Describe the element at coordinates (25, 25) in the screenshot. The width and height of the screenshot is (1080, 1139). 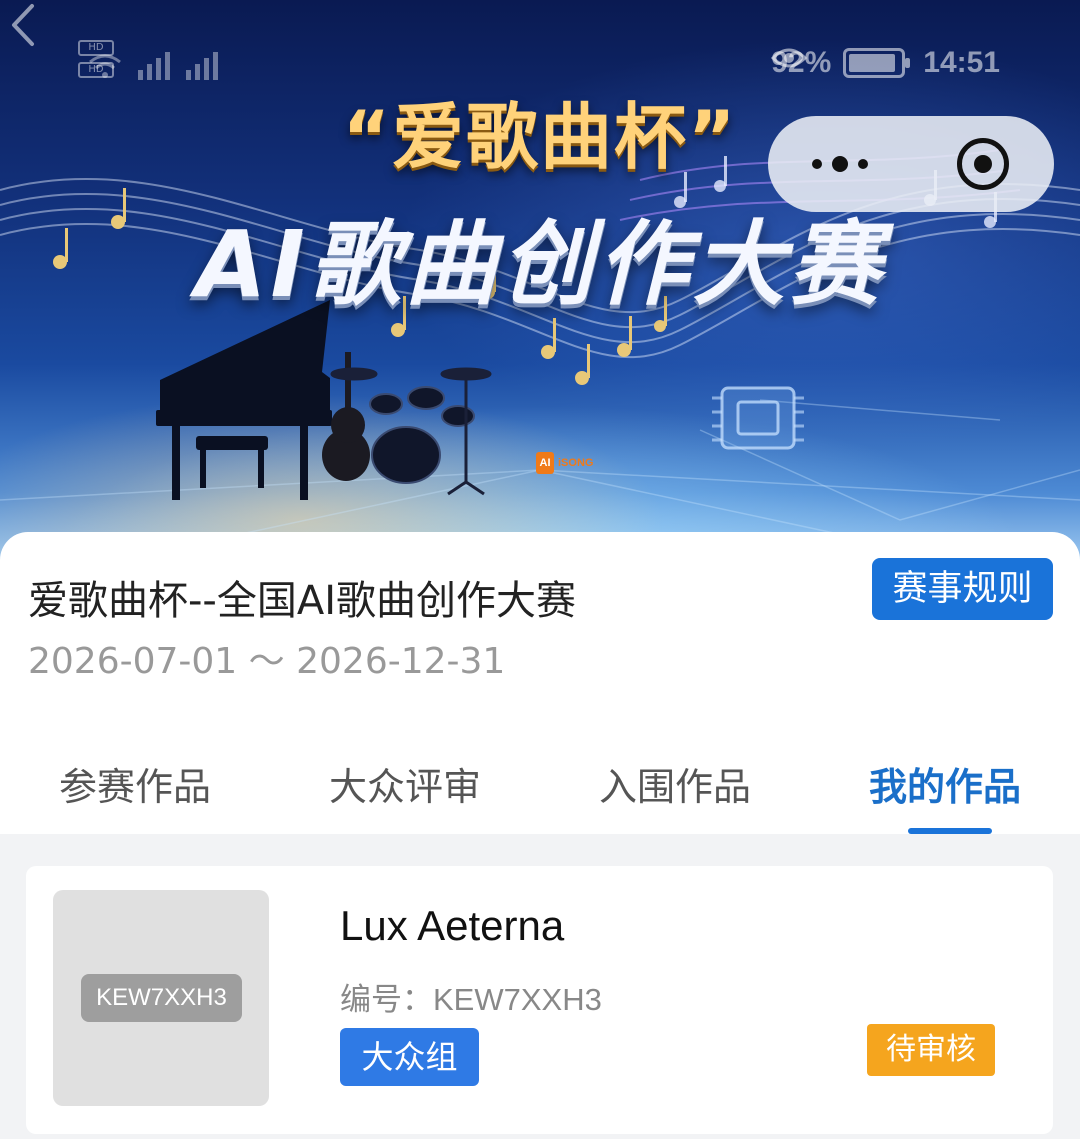
I see `back-arrow-icon` at that location.